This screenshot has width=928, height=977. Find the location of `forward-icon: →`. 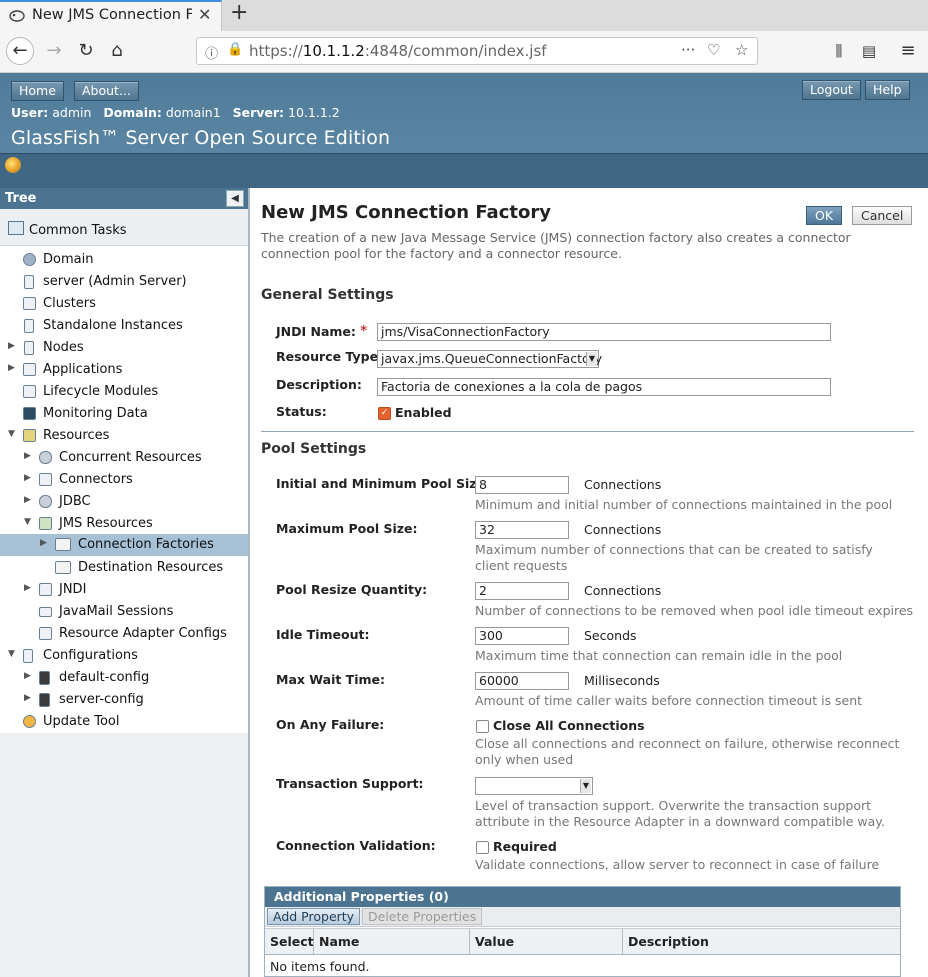

forward-icon: → is located at coordinates (54, 51).